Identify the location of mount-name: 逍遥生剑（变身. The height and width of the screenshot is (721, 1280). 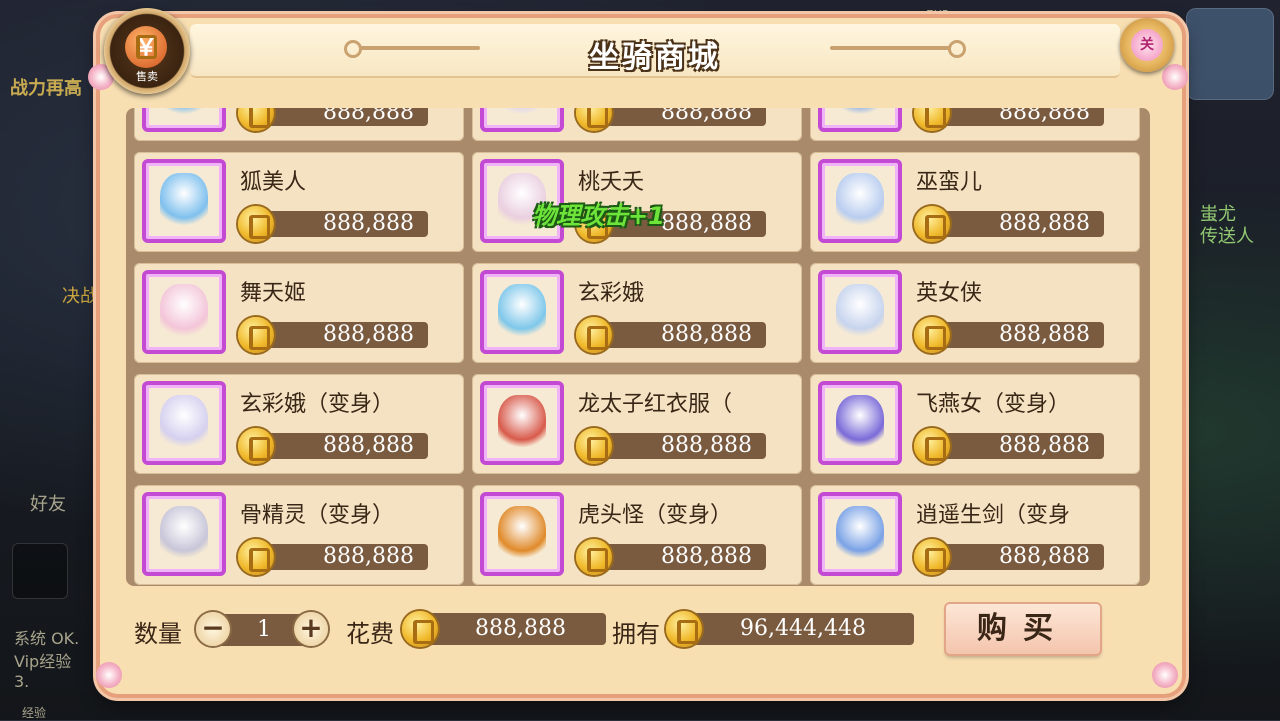
(993, 515).